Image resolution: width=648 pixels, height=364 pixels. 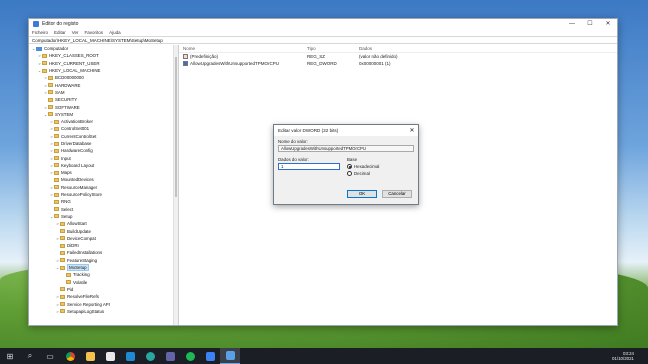 I want to click on taskbar-mail, so click(x=110, y=356).